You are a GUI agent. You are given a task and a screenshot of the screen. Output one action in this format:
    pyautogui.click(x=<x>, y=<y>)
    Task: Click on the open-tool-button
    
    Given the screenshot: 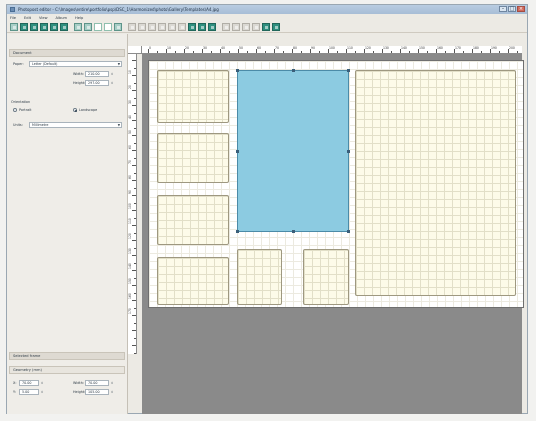 What is the action you would take?
    pyautogui.click(x=24, y=27)
    